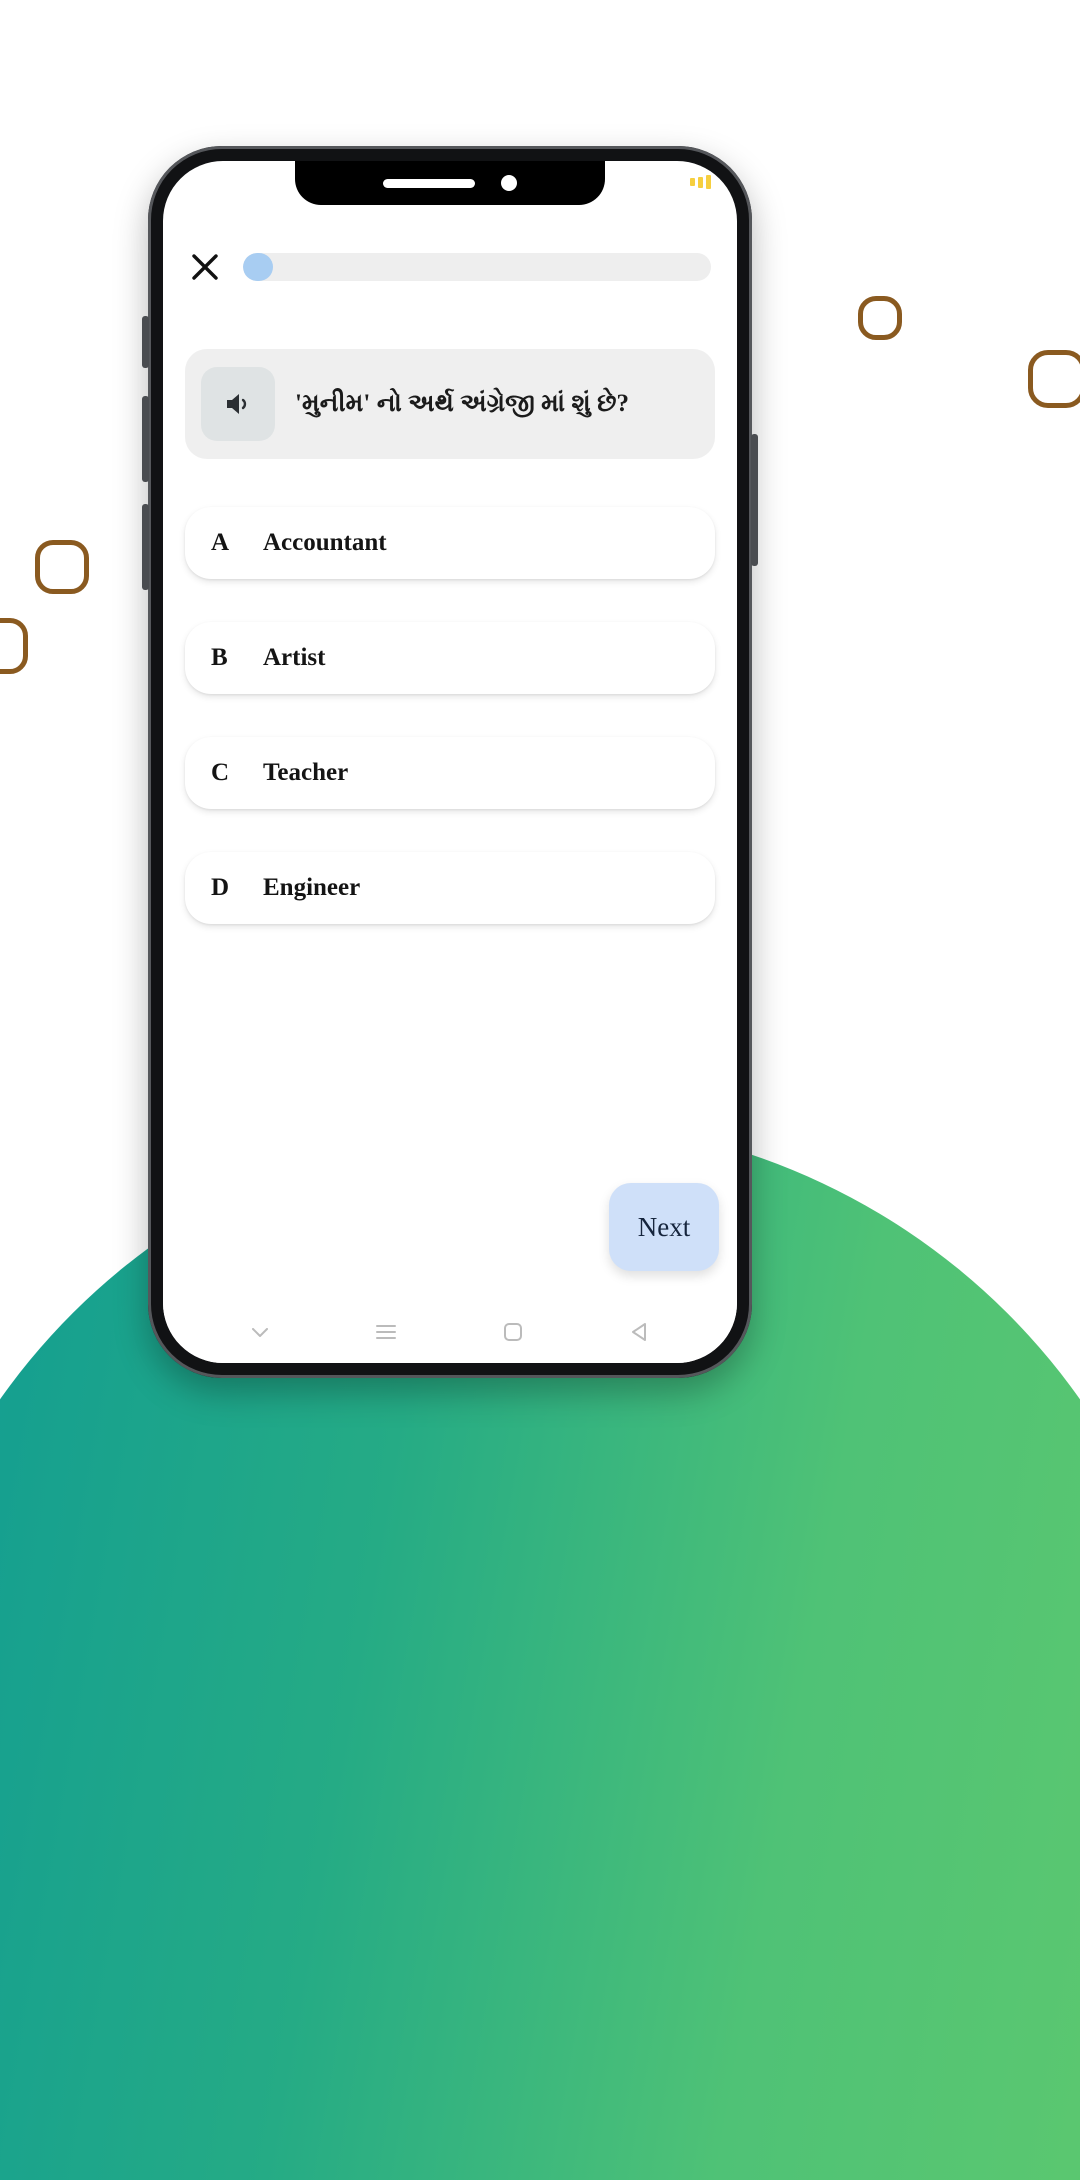  What do you see at coordinates (219, 657) in the screenshot?
I see `option-letter: B` at bounding box center [219, 657].